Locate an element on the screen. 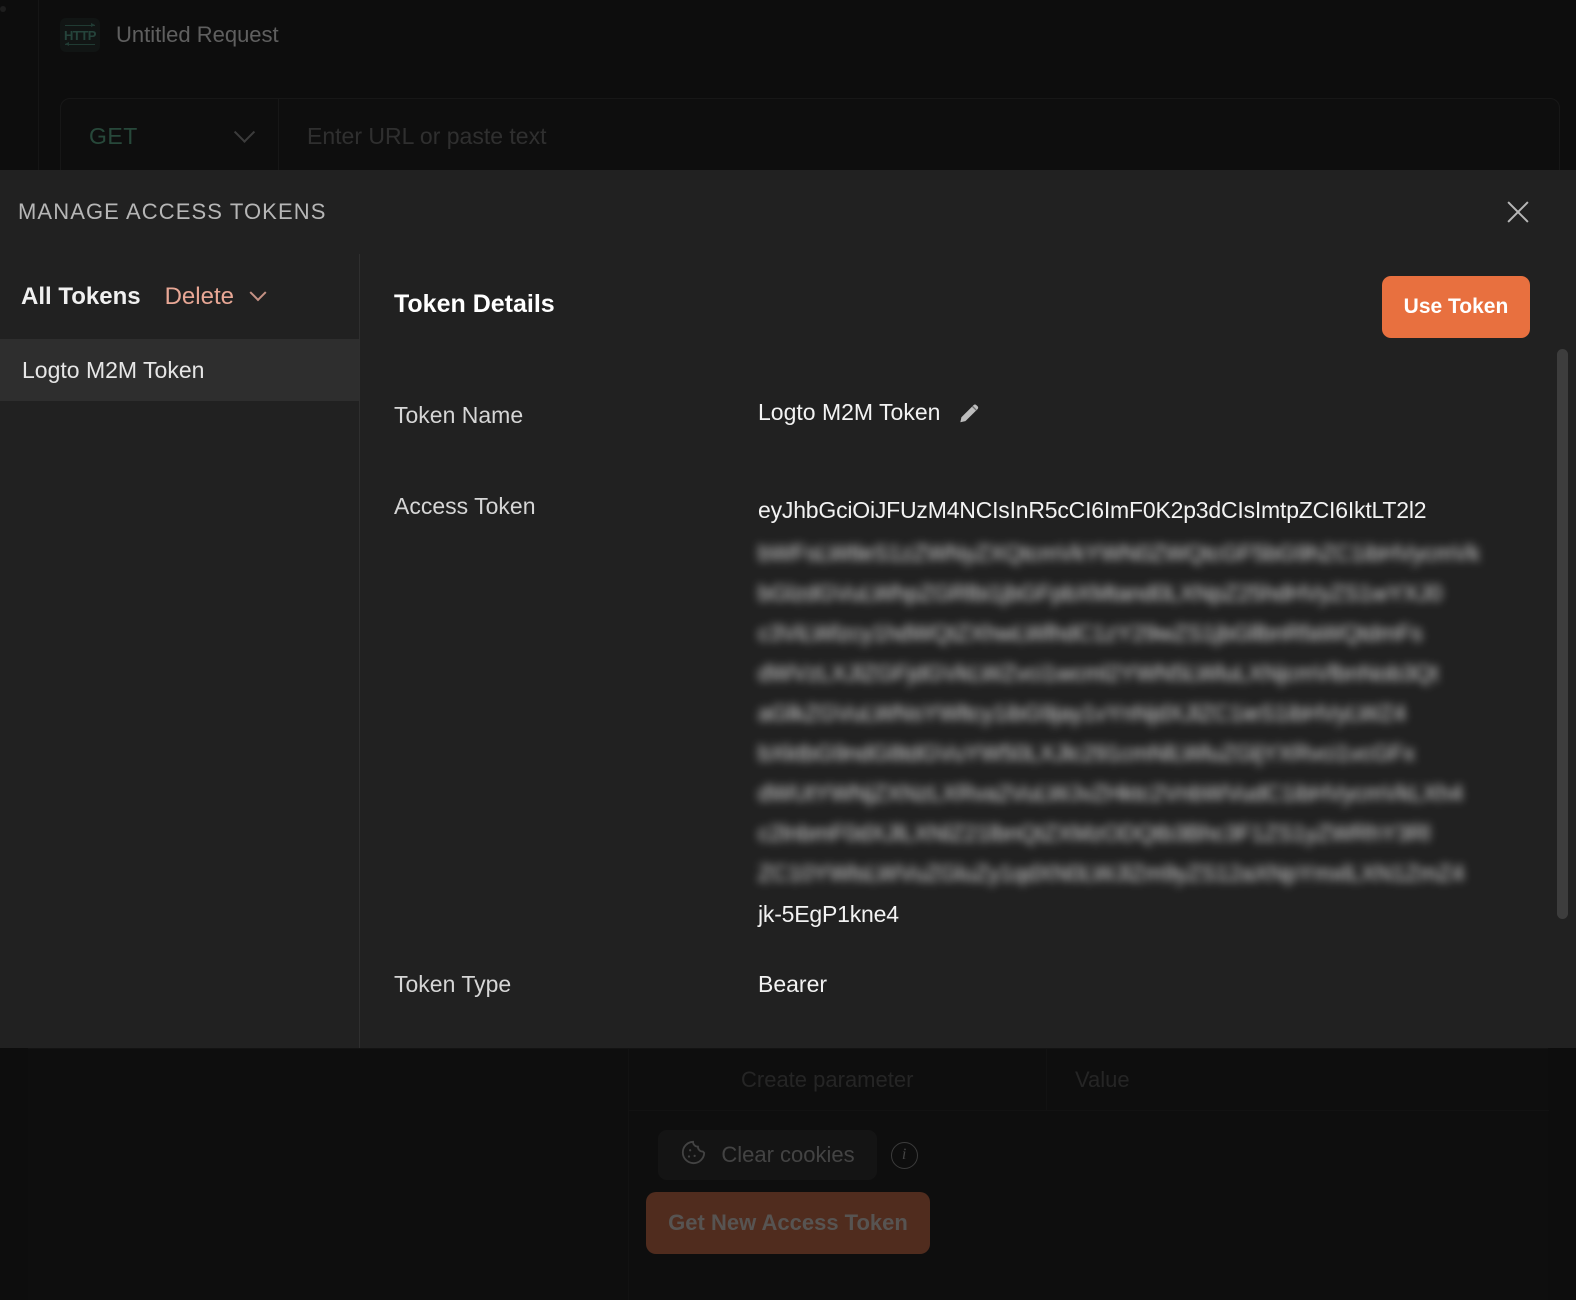 The width and height of the screenshot is (1576, 1300). chevron-down-icon is located at coordinates (258, 292).